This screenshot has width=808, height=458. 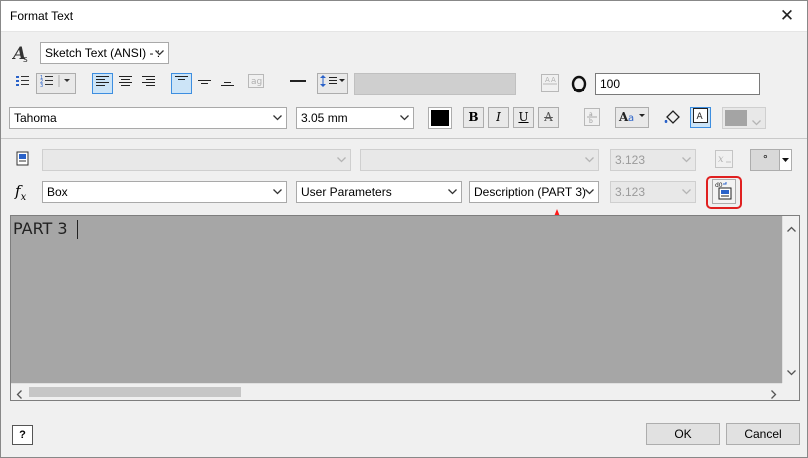 I want to click on close-icon: ✕, so click(x=787, y=16).